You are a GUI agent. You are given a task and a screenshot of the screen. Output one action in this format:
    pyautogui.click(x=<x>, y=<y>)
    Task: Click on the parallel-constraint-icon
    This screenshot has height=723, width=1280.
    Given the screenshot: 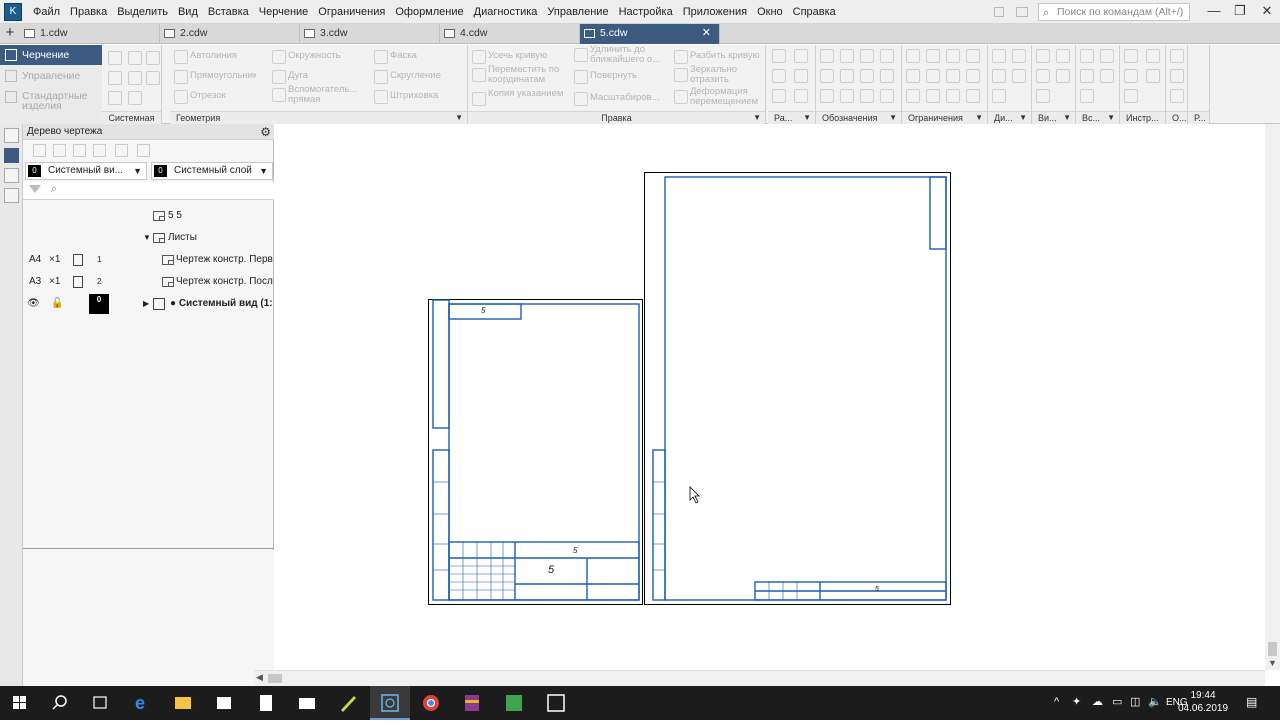 What is the action you would take?
    pyautogui.click(x=953, y=56)
    